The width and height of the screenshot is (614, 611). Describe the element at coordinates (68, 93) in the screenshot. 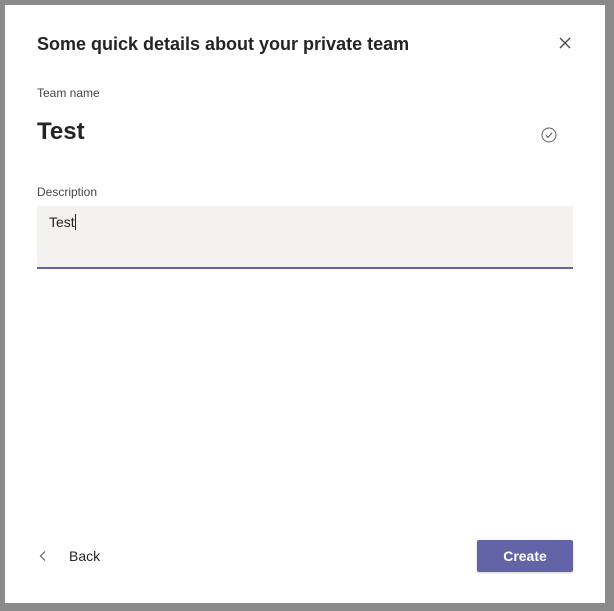

I see `team-name-label: Team name` at that location.